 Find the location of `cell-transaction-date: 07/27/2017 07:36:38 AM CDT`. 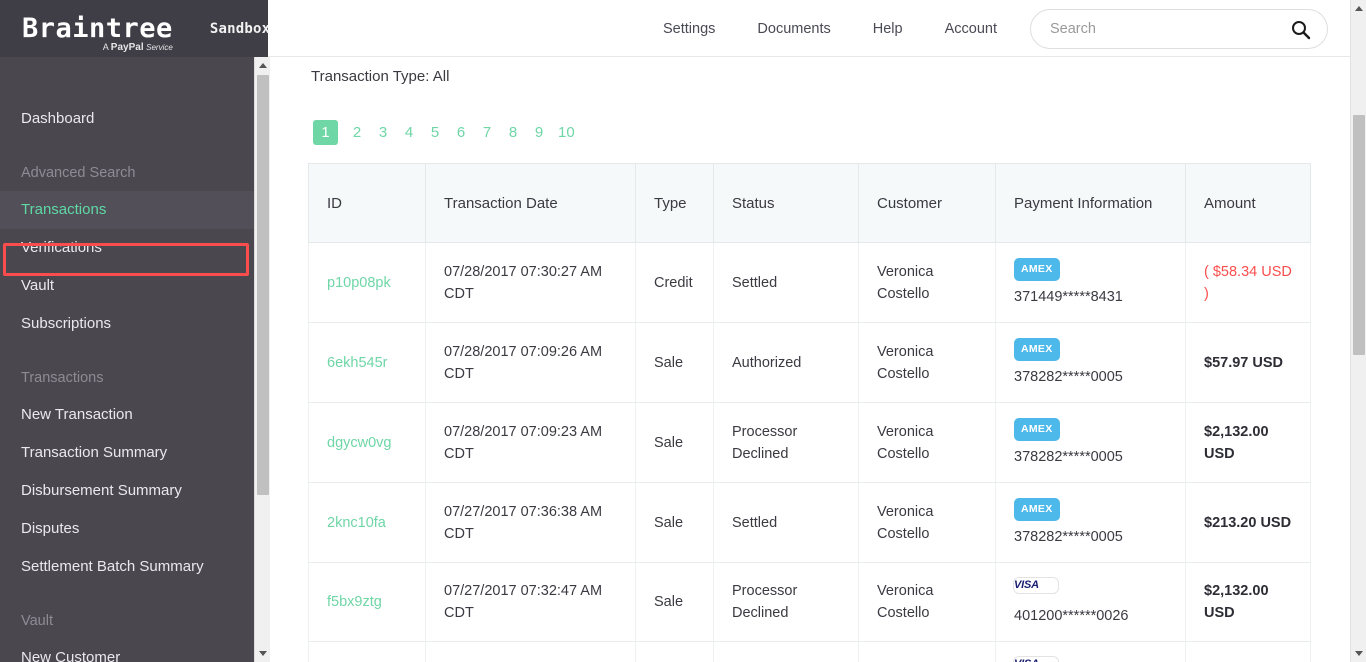

cell-transaction-date: 07/27/2017 07:36:38 AM CDT is located at coordinates (530, 522).